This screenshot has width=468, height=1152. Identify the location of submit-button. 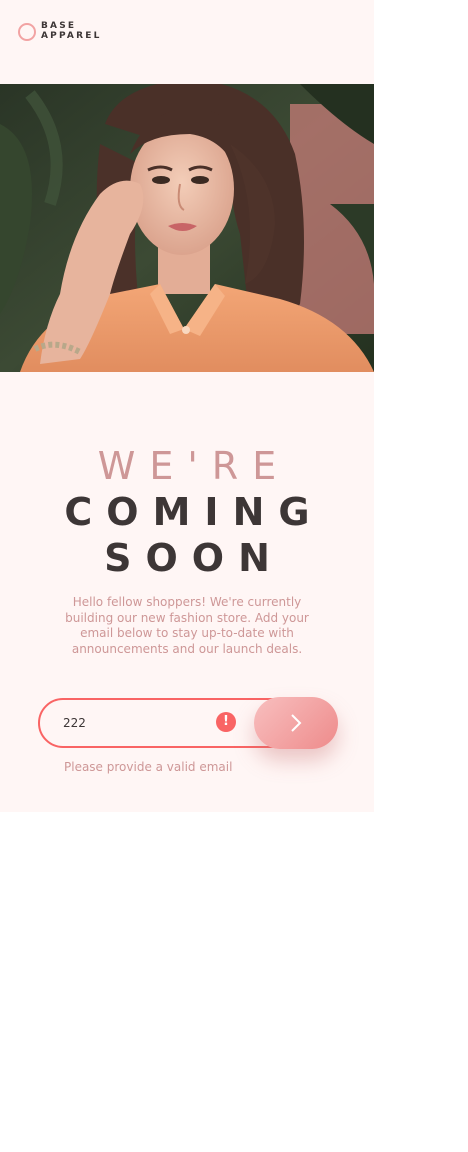
(296, 723).